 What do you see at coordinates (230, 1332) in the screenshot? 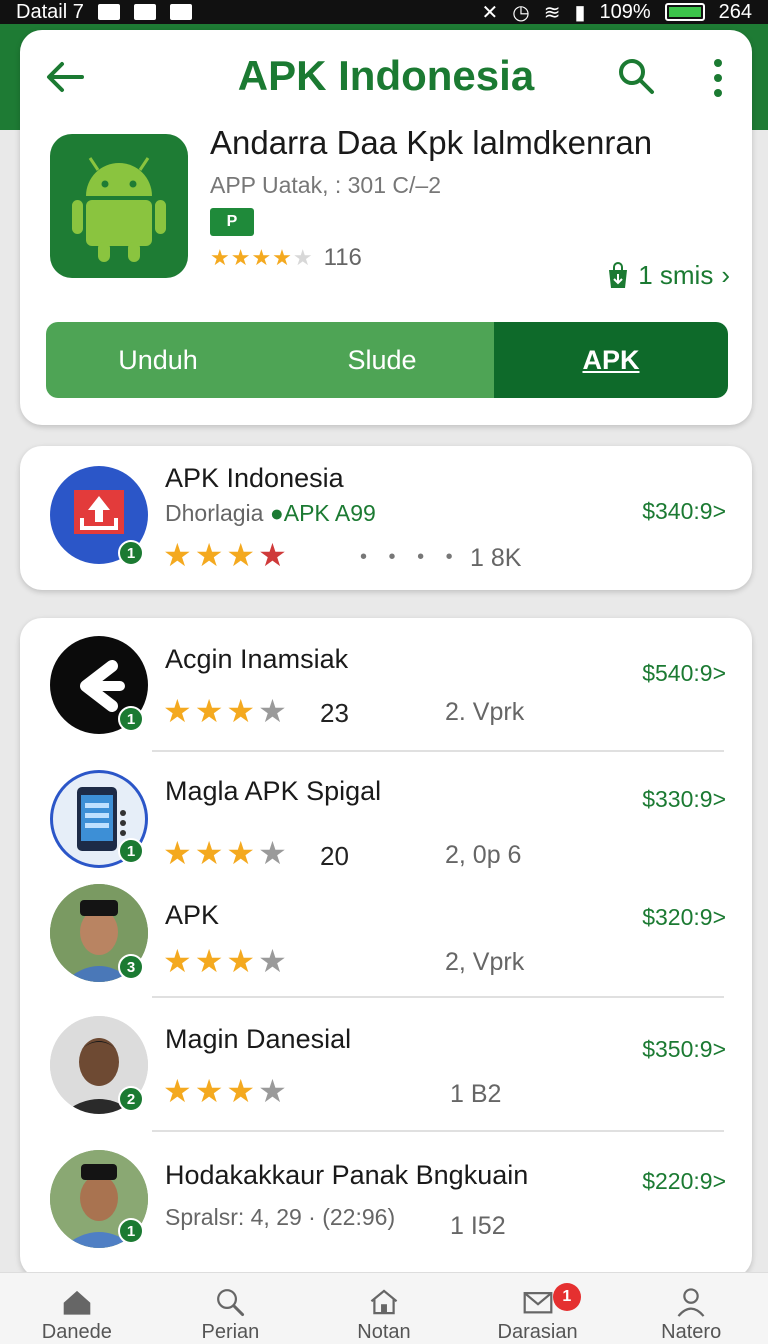
I see `nav-label: Perian` at bounding box center [230, 1332].